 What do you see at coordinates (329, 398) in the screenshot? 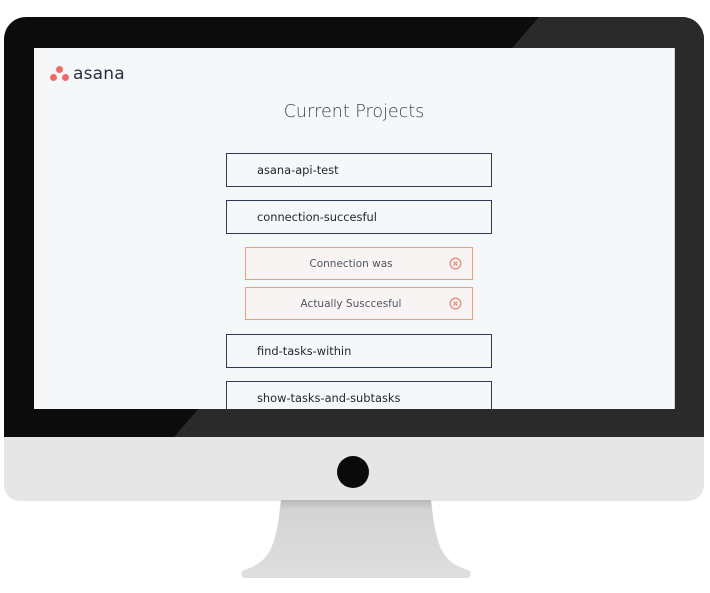
I see `project-label: show-tasks-and-subtasks` at bounding box center [329, 398].